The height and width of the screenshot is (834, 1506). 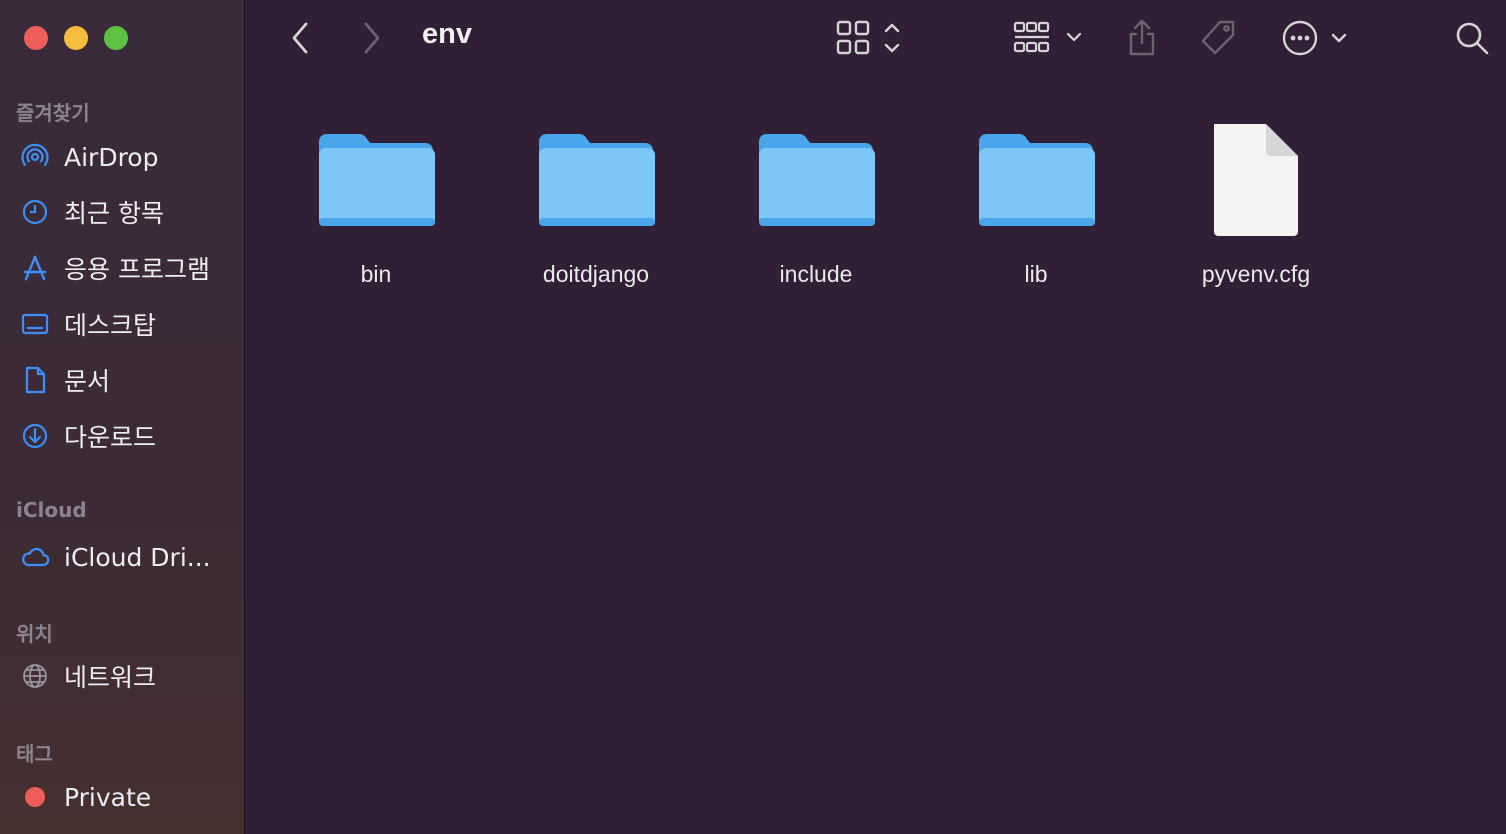 I want to click on section-title-locations: 위치, so click(x=34, y=634).